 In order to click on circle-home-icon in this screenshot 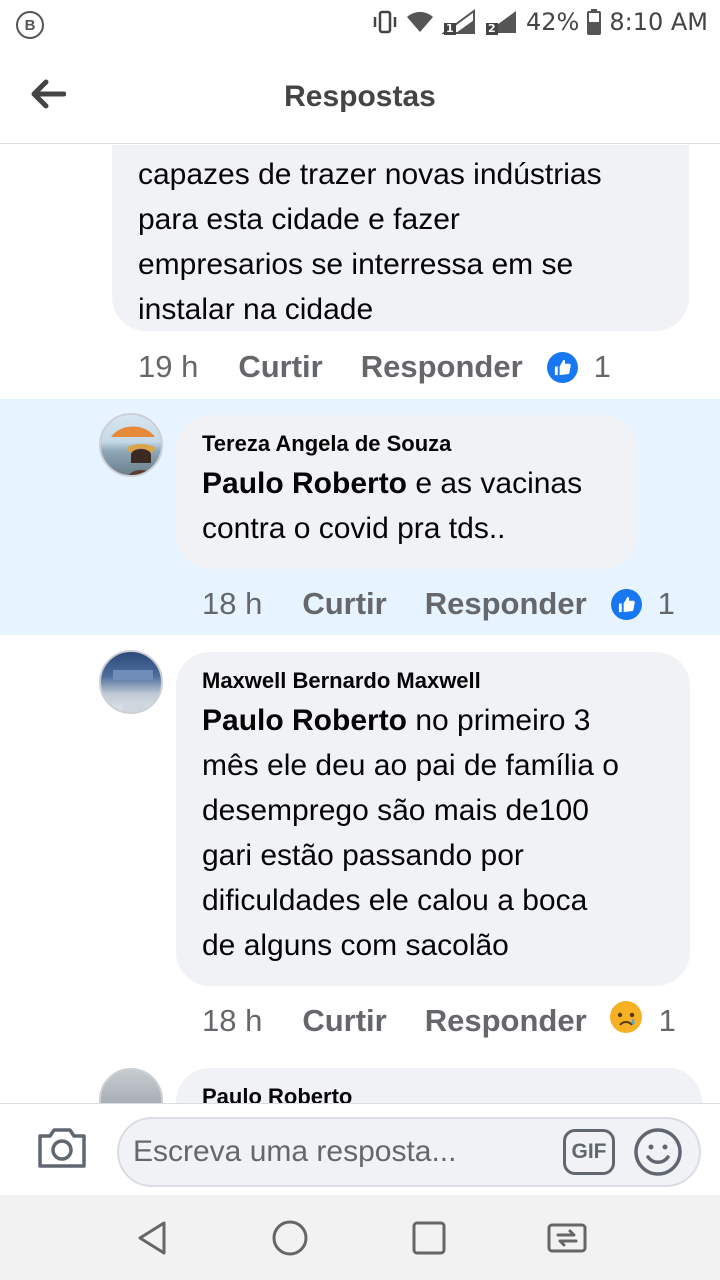, I will do `click(290, 1238)`.